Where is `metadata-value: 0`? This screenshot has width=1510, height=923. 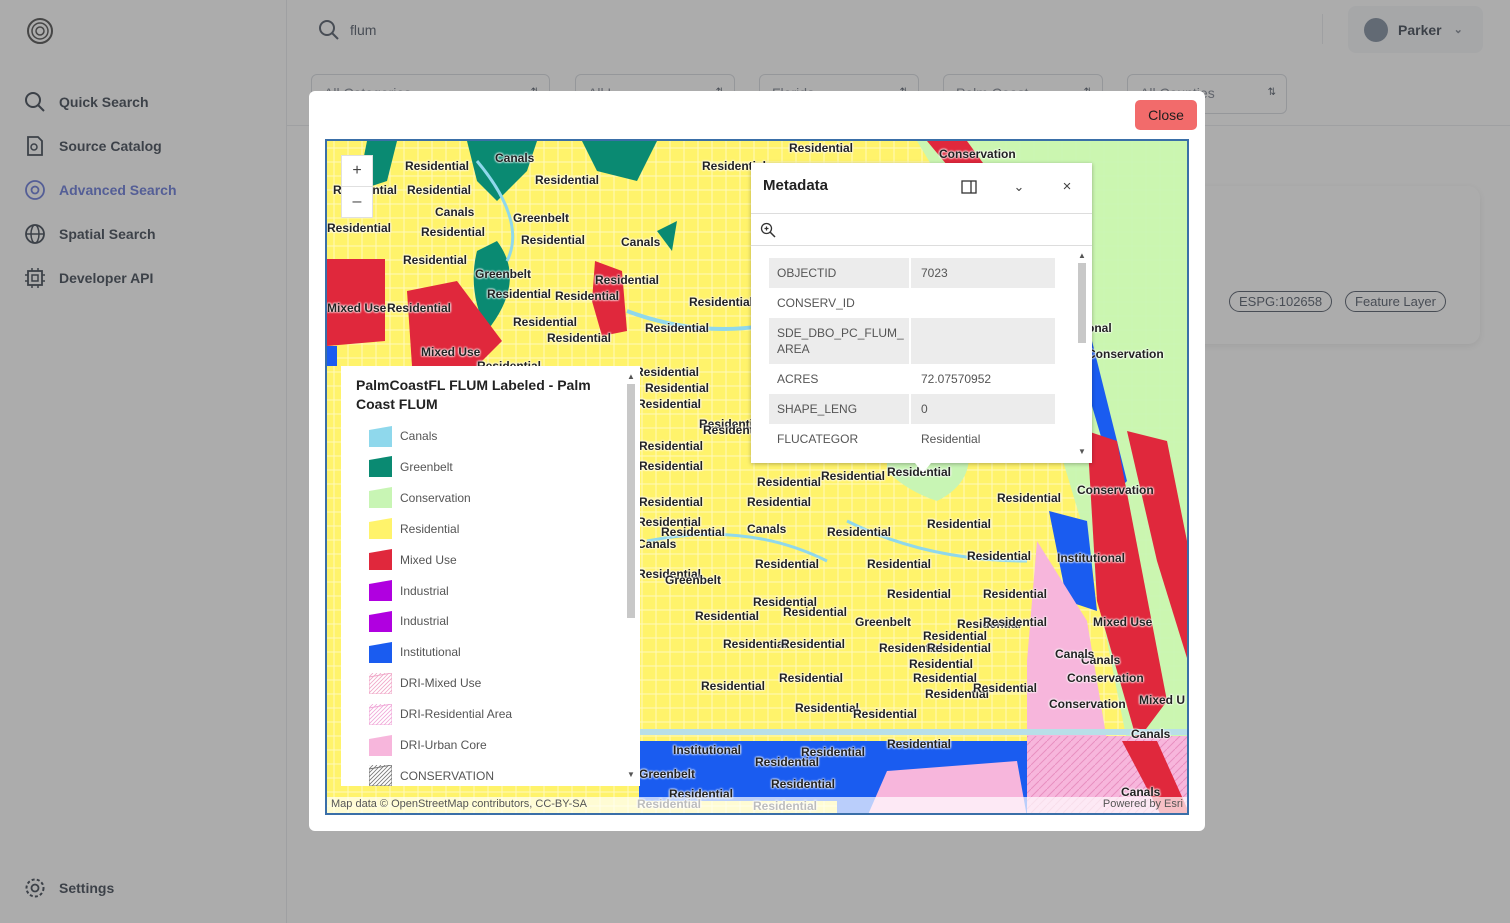 metadata-value: 0 is located at coordinates (924, 409).